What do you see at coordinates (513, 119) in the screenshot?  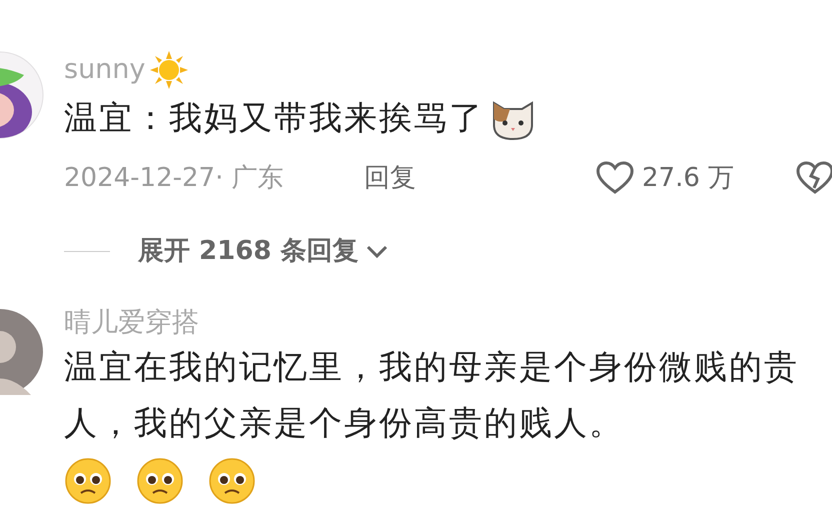 I see `cat-face-icon` at bounding box center [513, 119].